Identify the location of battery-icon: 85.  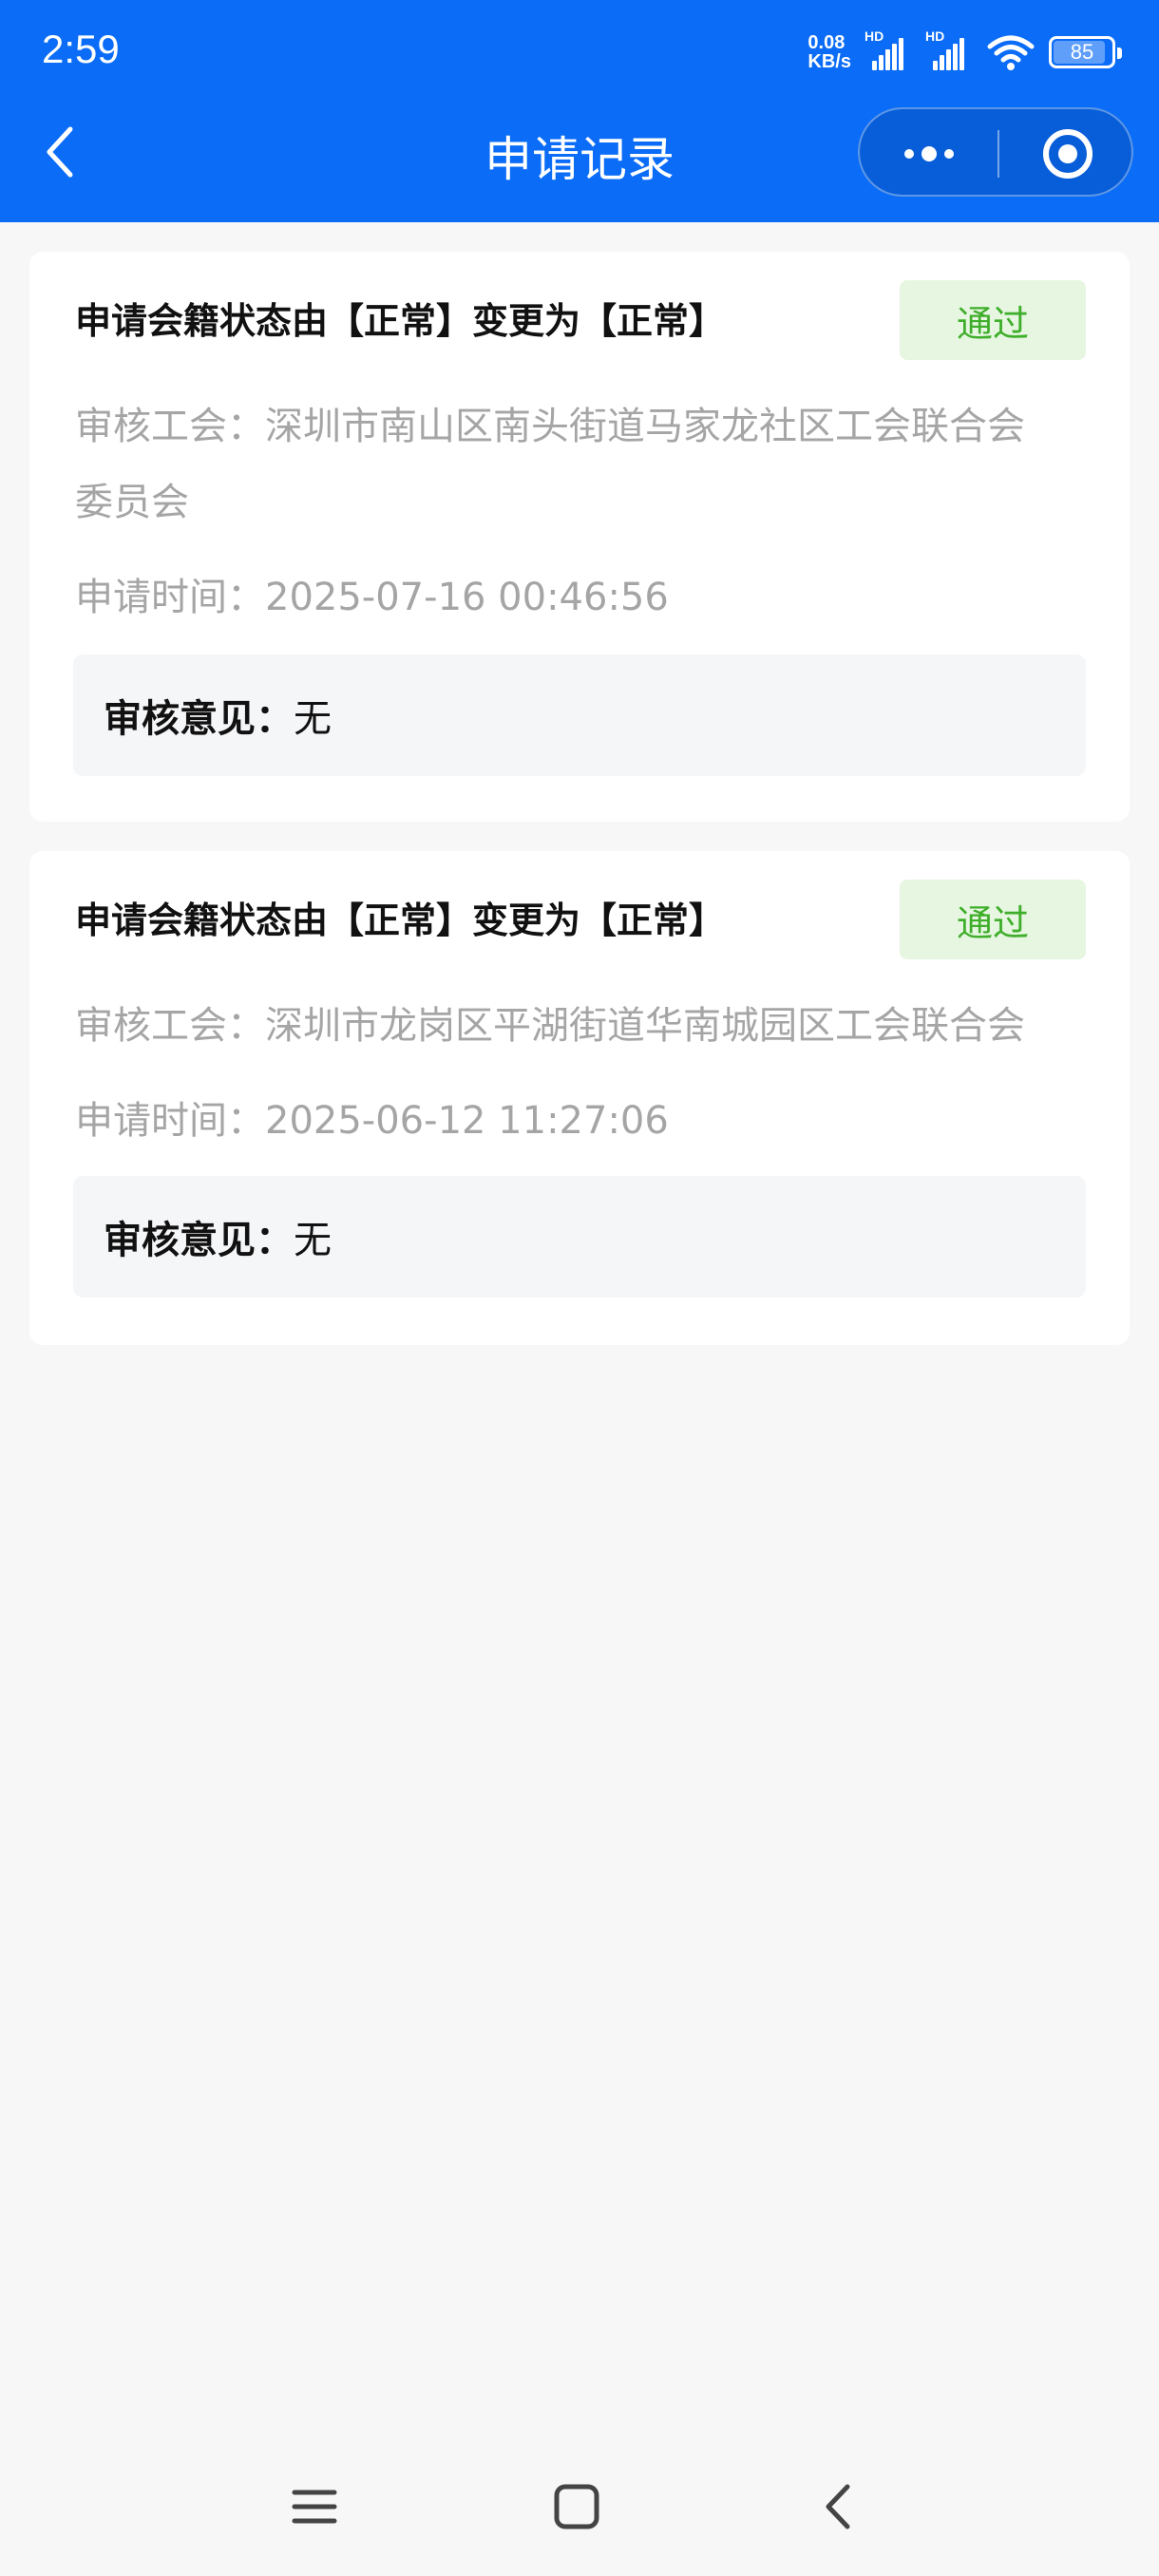
(1085, 52).